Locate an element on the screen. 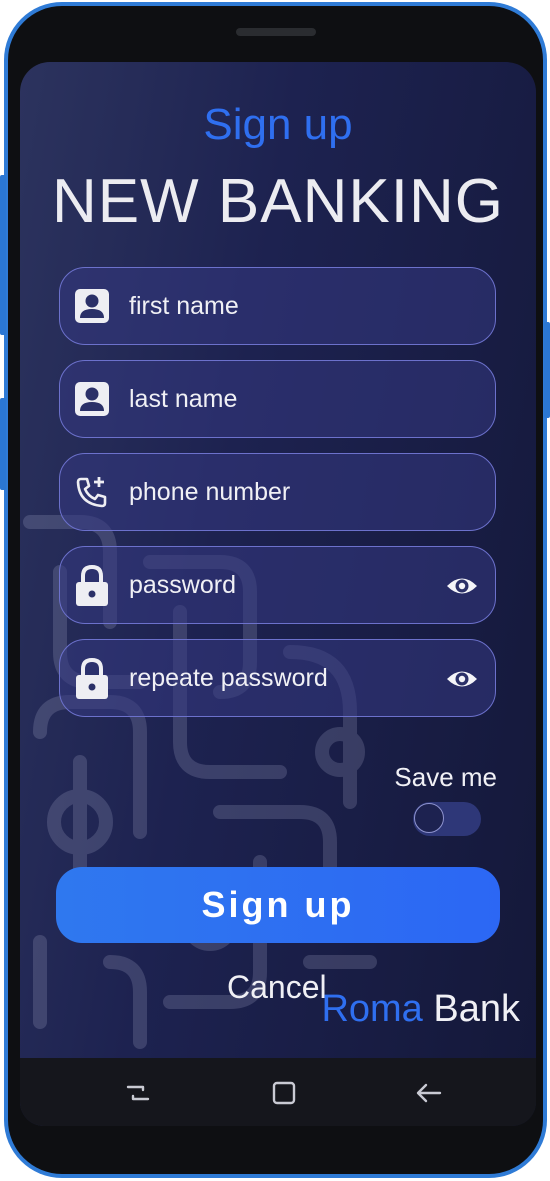 Image resolution: width=550 pixels, height=1181 pixels. phone-number-placeholder: phone number is located at coordinates (210, 492).